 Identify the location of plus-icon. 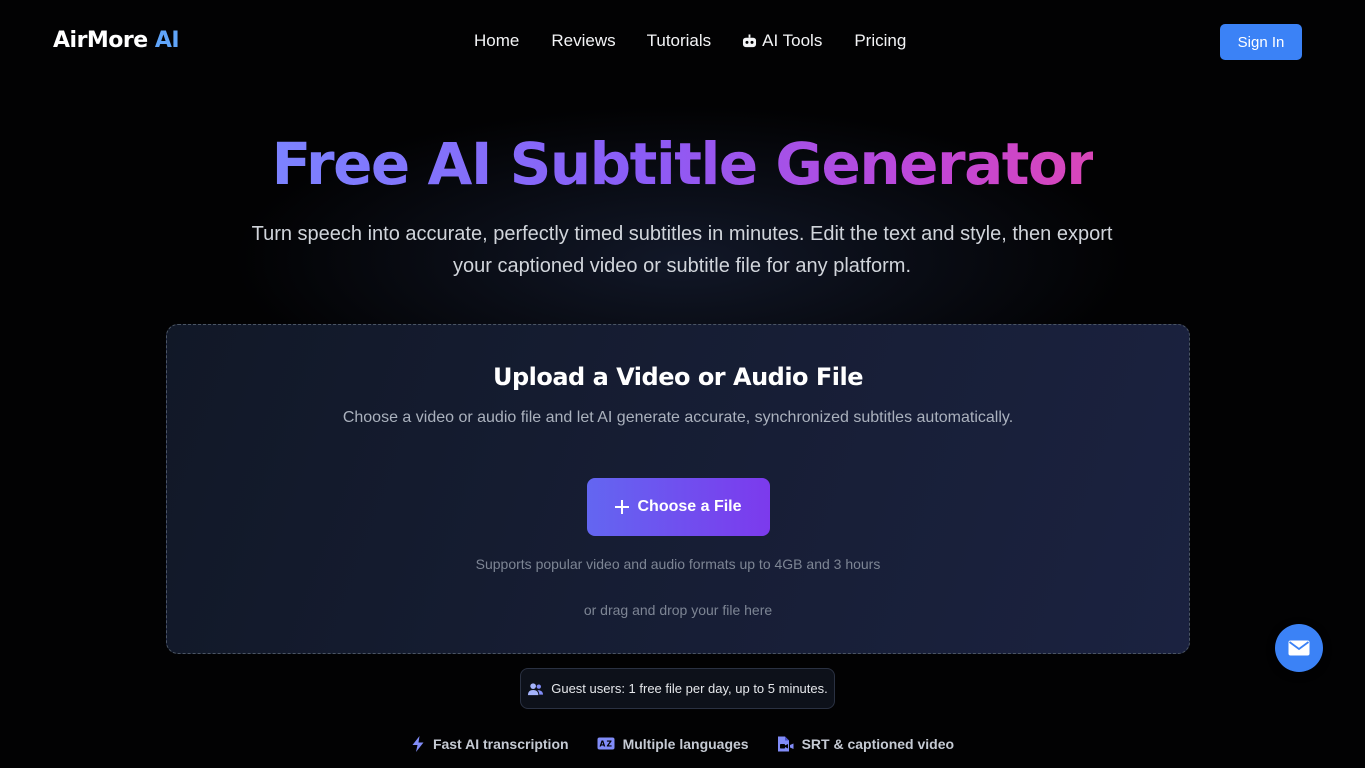
(622, 507).